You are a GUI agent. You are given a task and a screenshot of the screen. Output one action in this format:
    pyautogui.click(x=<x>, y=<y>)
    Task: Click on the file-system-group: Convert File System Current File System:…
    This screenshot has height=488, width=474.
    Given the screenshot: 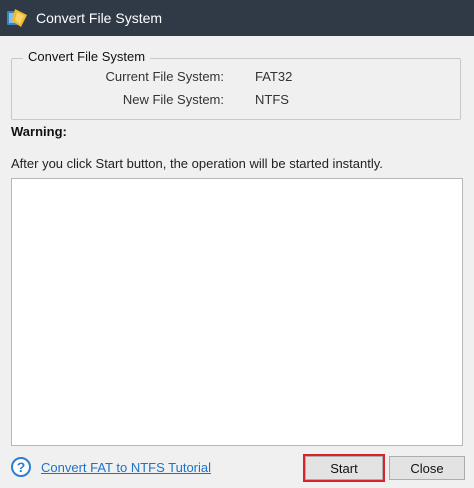 What is the action you would take?
    pyautogui.click(x=236, y=84)
    